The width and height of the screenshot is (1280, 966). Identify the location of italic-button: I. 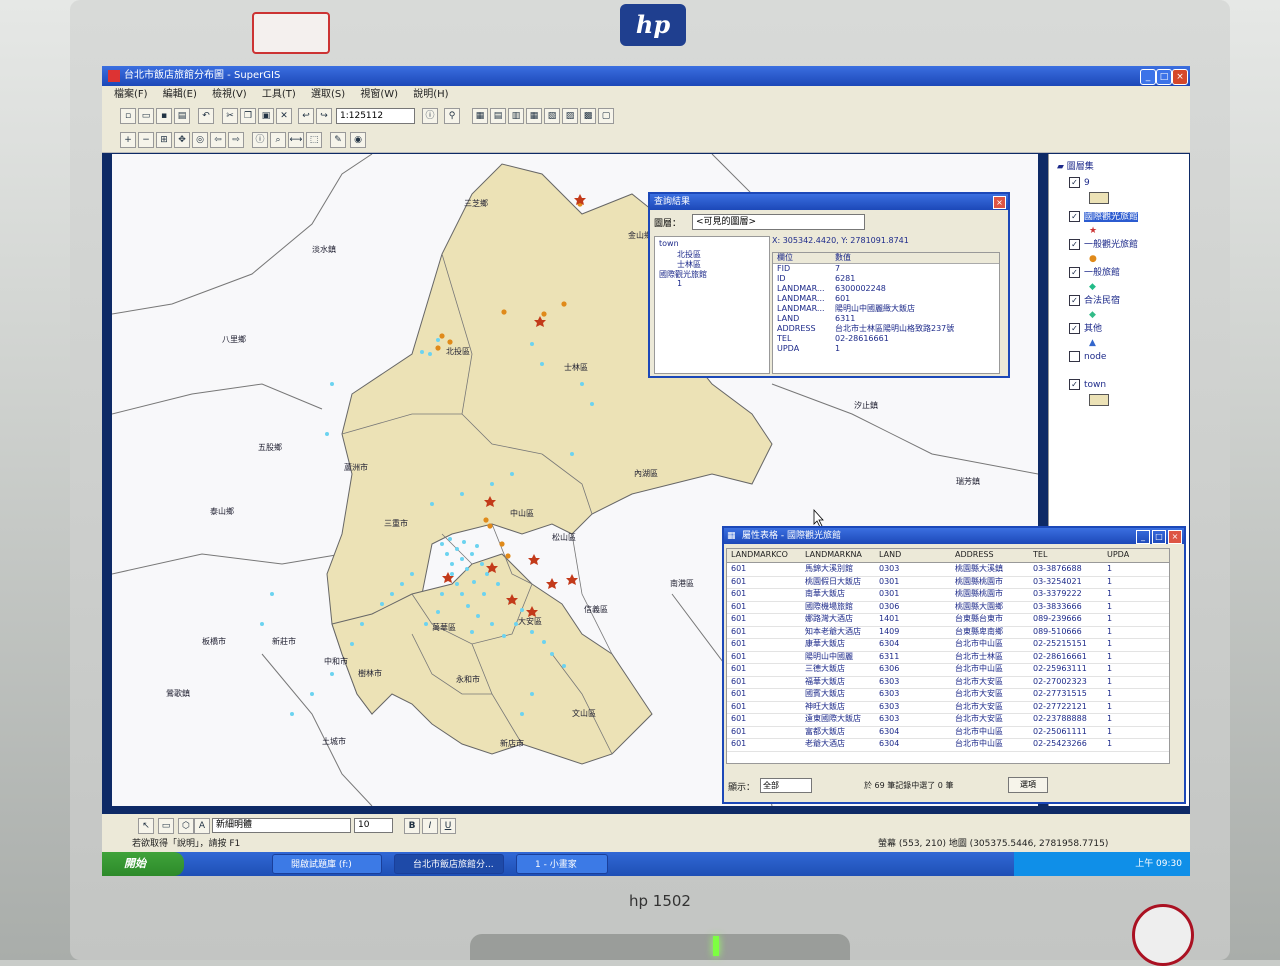
(430, 826).